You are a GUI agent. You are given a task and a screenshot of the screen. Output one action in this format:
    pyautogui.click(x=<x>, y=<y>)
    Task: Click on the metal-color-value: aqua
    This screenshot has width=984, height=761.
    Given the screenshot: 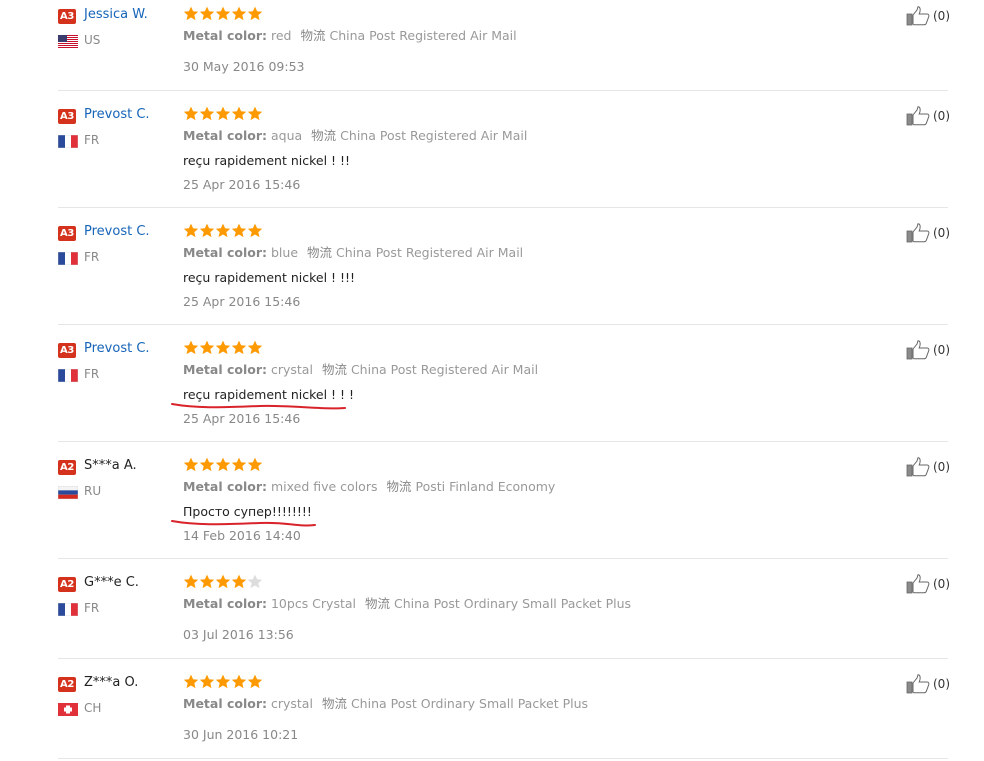 What is the action you would take?
    pyautogui.click(x=286, y=135)
    